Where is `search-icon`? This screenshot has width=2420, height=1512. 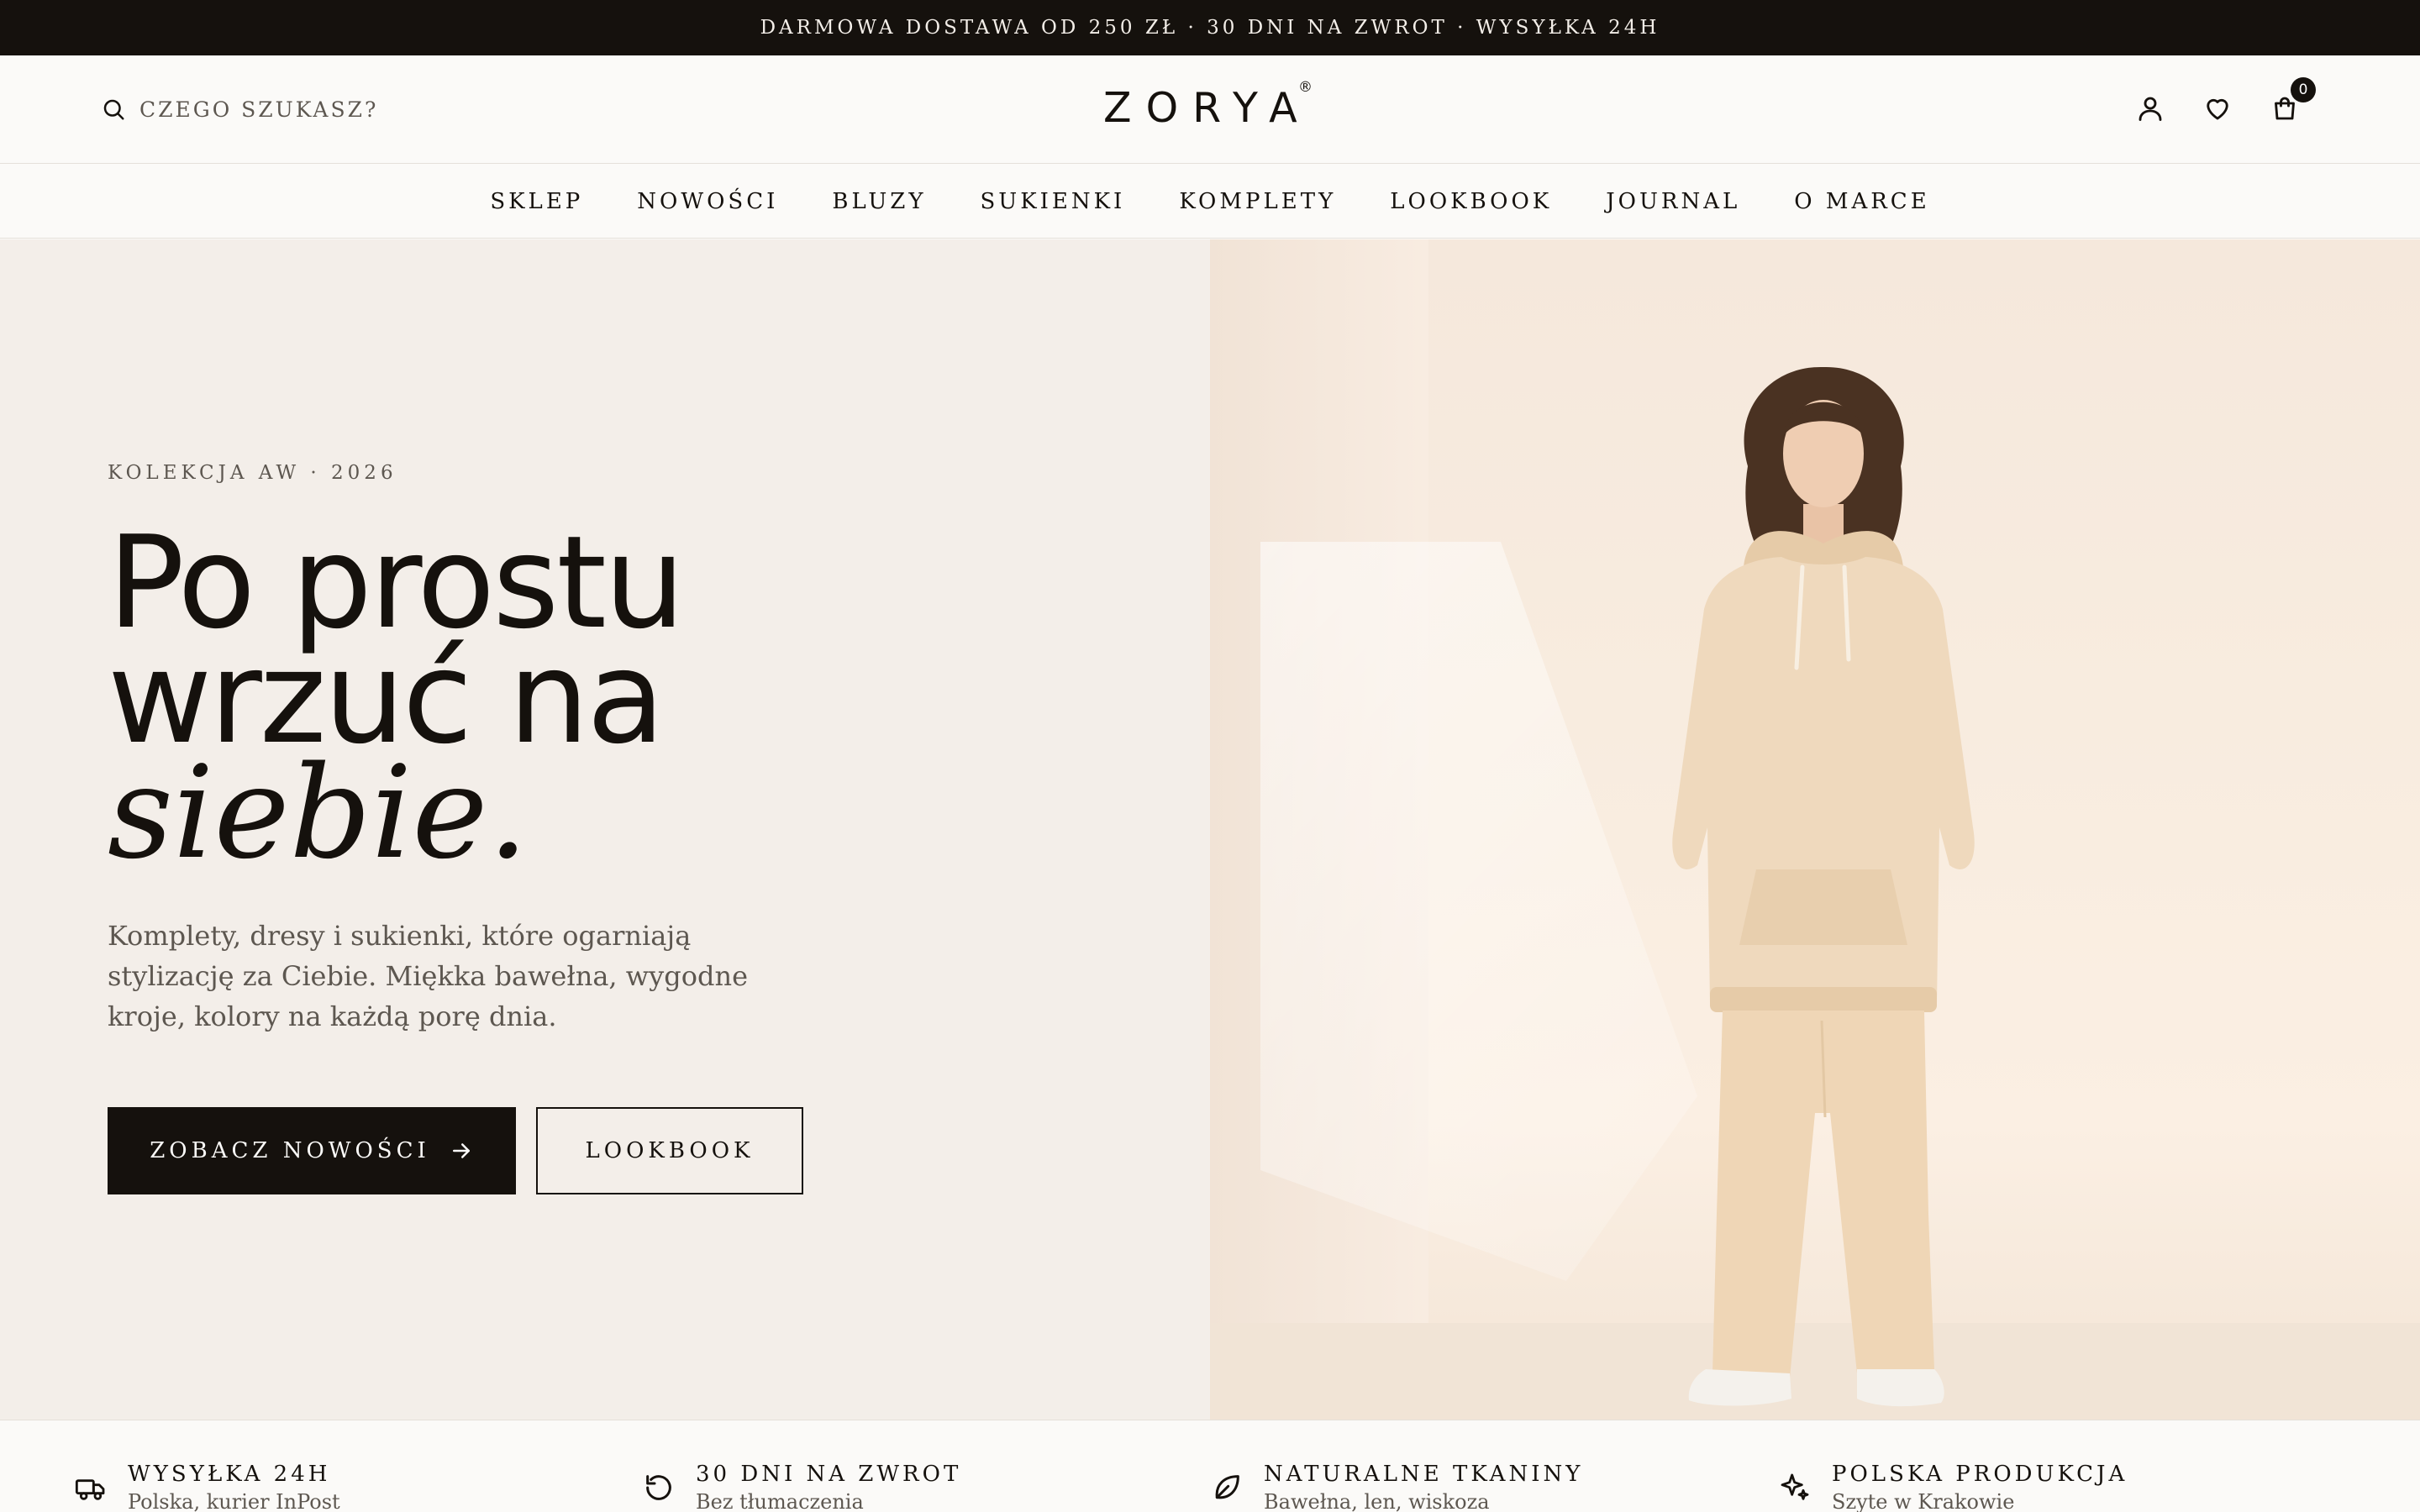
search-icon is located at coordinates (113, 109).